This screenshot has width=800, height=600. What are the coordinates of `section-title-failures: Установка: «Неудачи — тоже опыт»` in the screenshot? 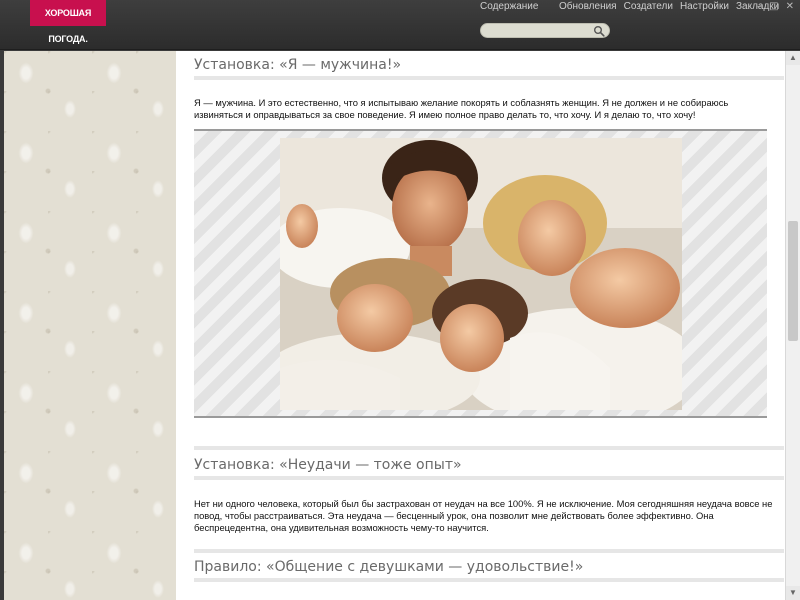 It's located at (328, 465).